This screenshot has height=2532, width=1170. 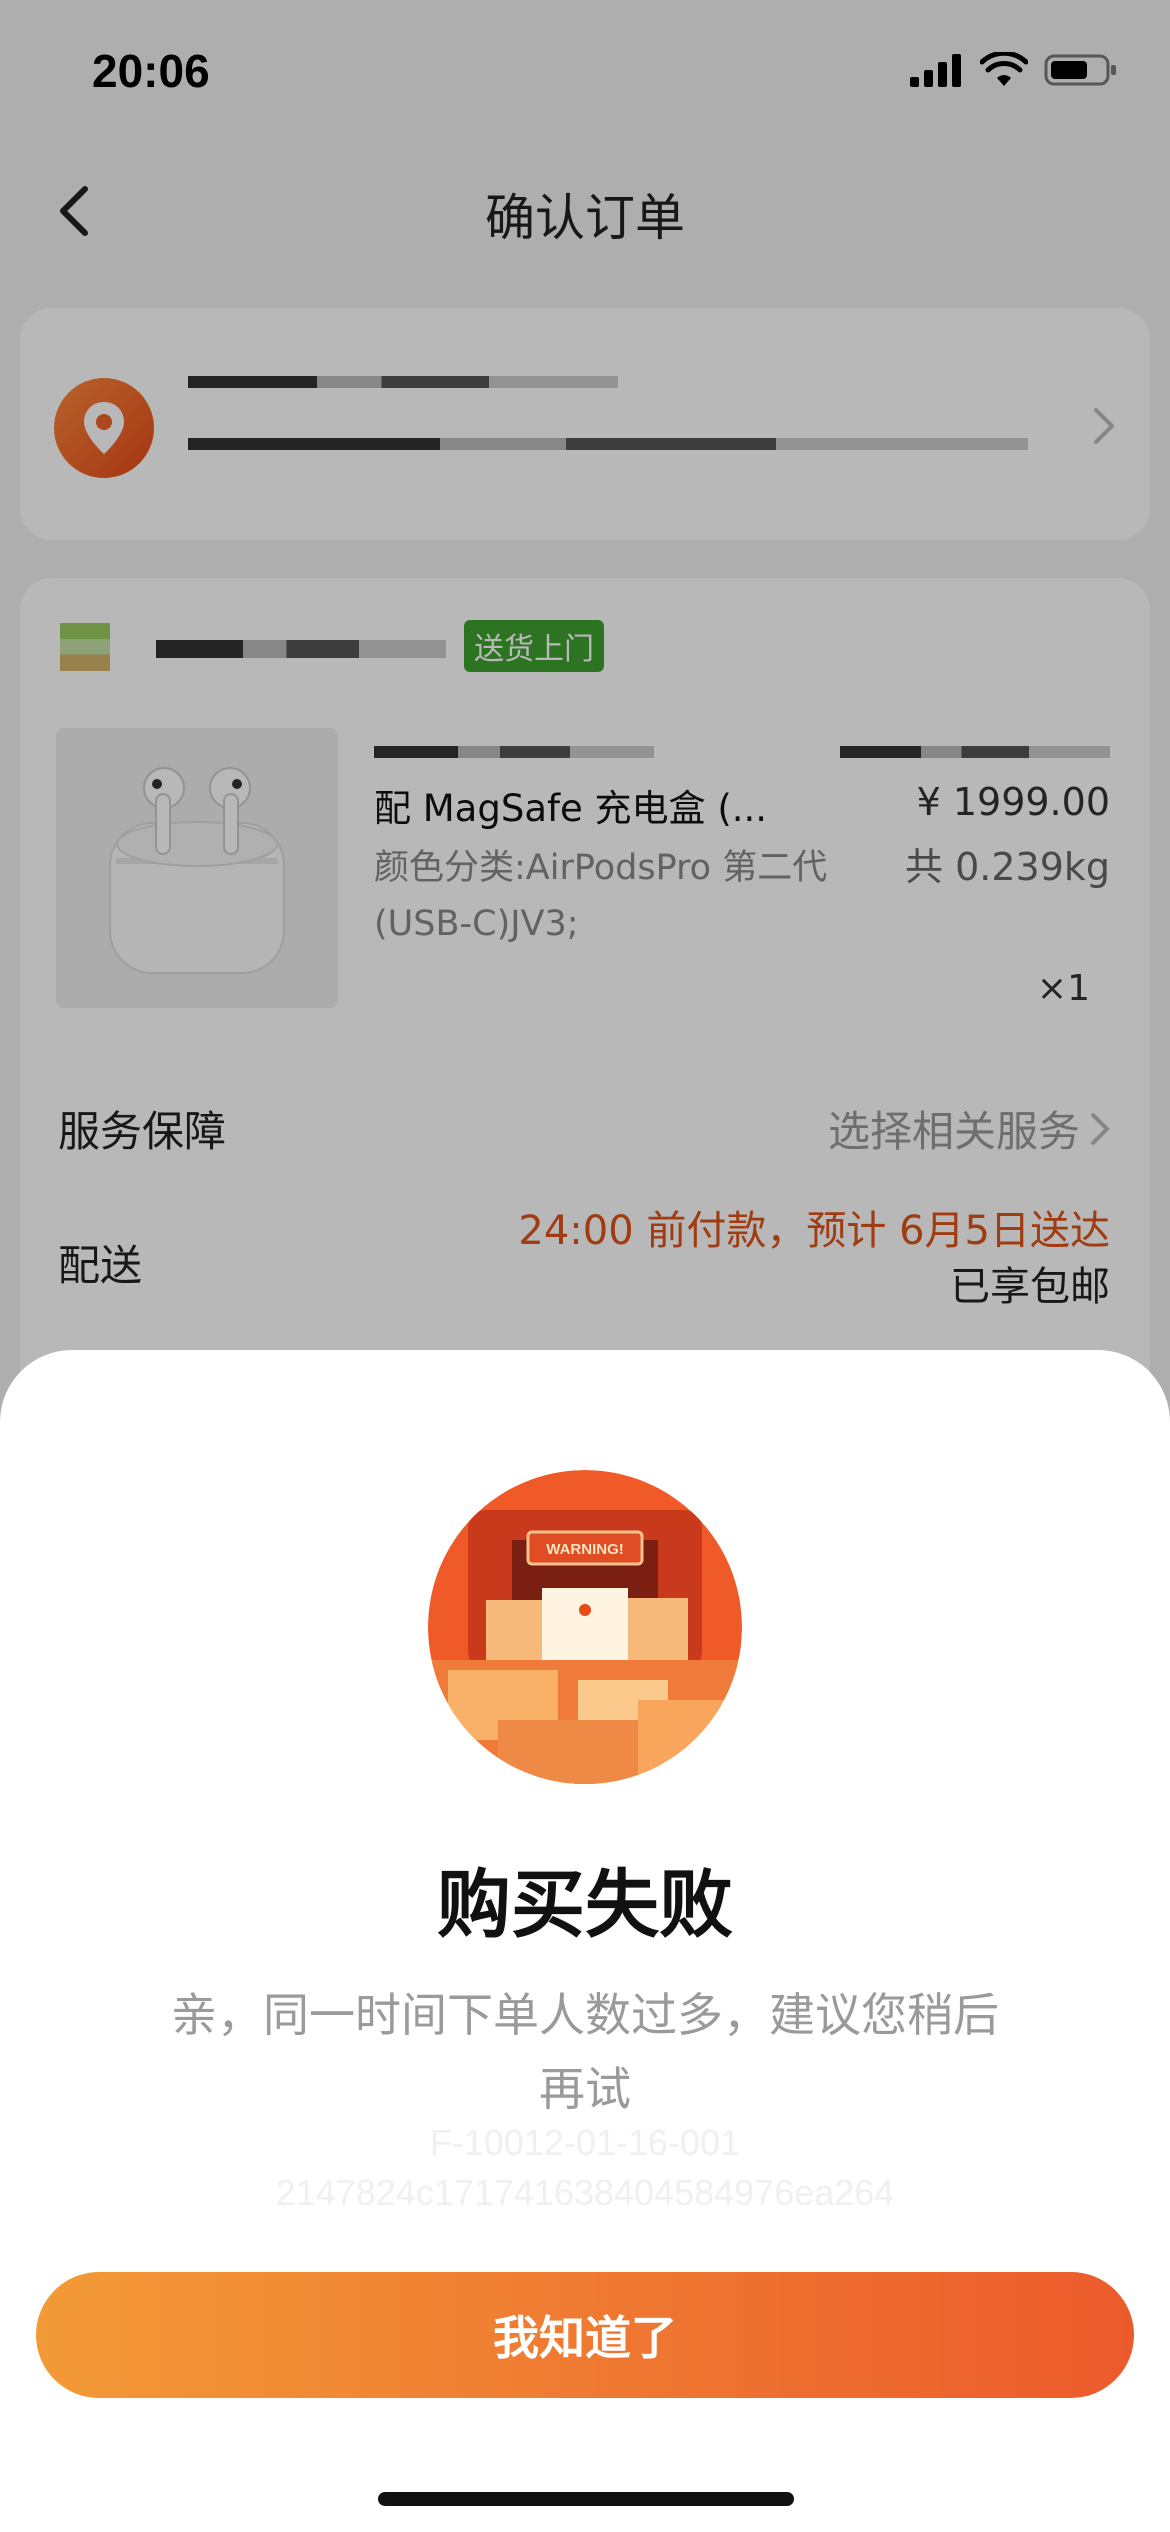 I want to click on home-indicator, so click(x=586, y=2499).